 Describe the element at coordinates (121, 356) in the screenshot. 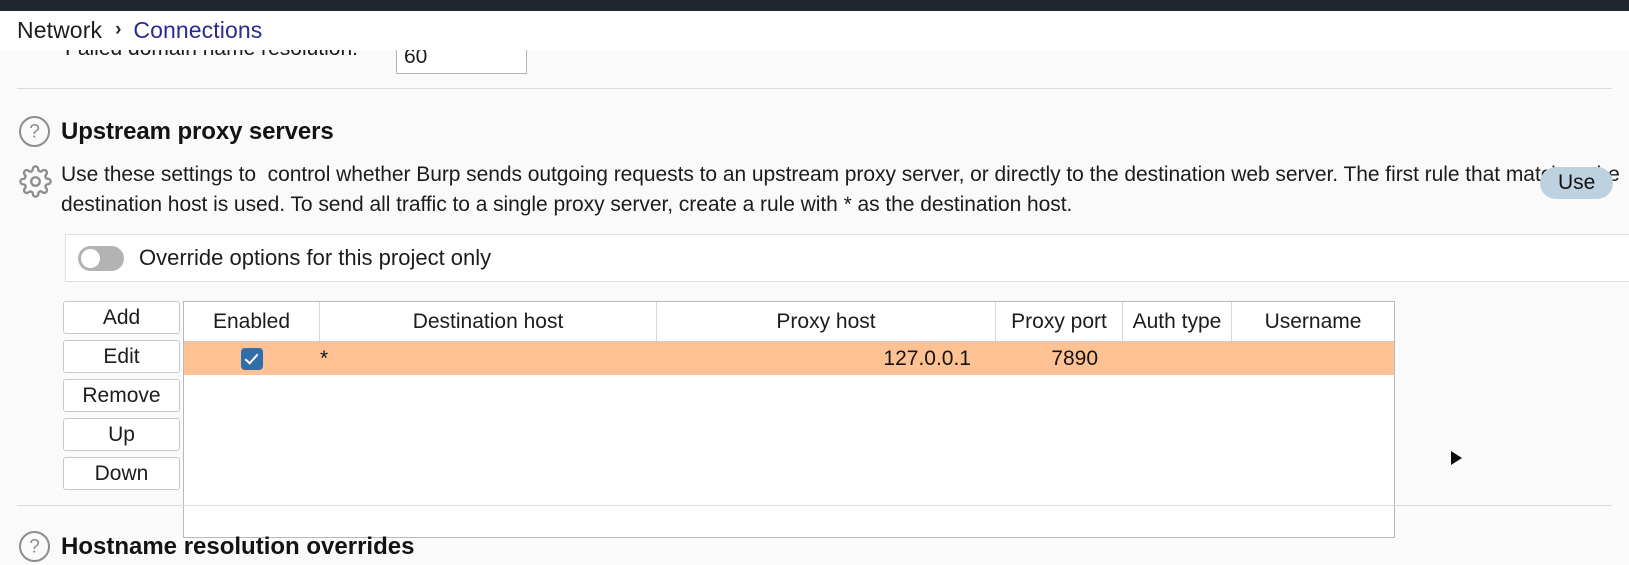

I see `edit-button: Edit` at that location.